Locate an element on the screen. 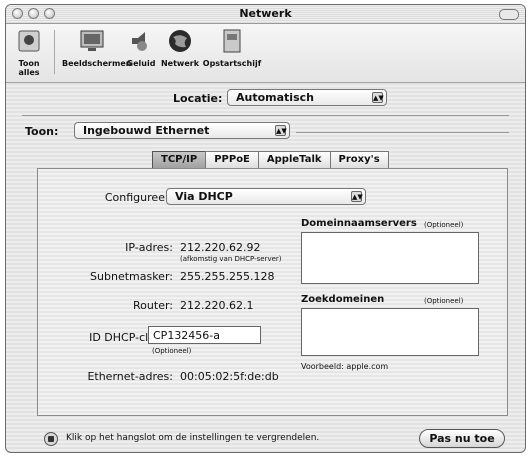  search-domains-field is located at coordinates (390, 332).